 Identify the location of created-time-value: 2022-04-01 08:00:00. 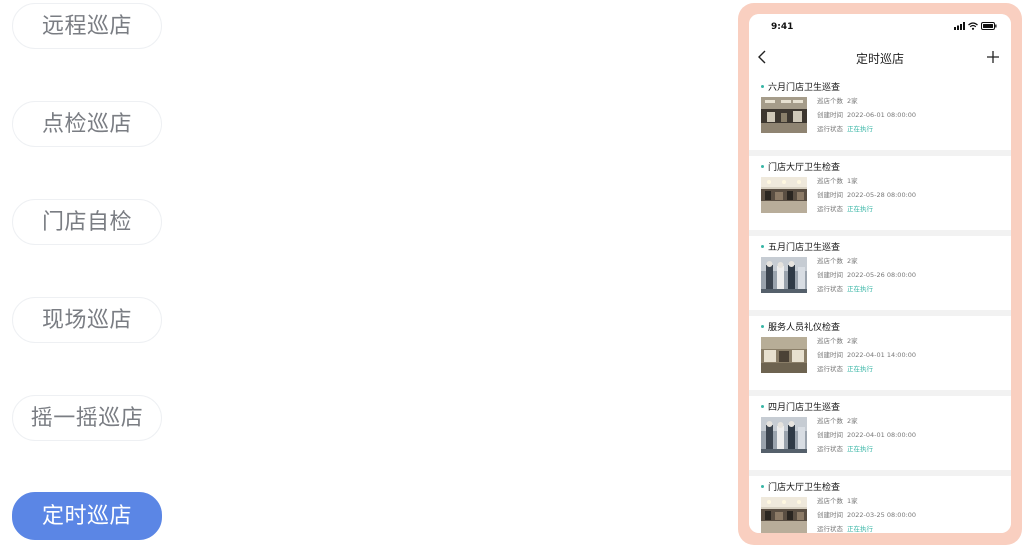
(882, 435).